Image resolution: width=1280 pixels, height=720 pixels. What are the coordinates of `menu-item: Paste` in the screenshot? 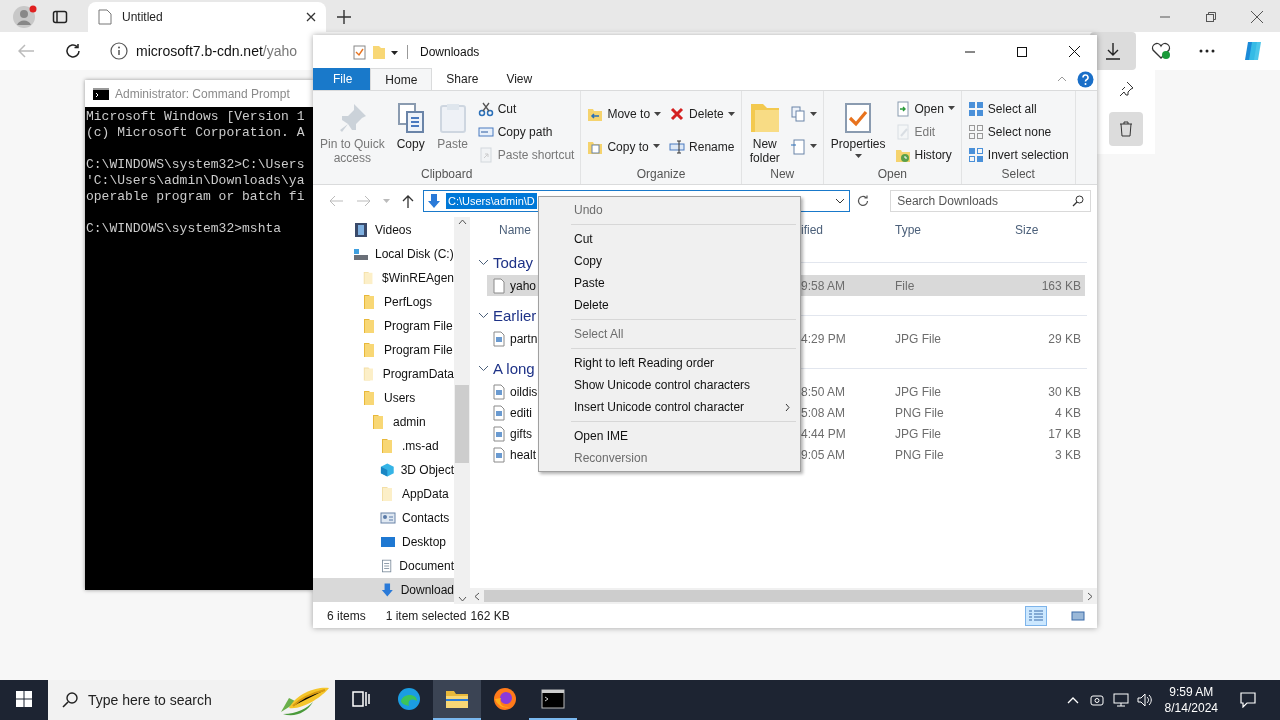 It's located at (669, 283).